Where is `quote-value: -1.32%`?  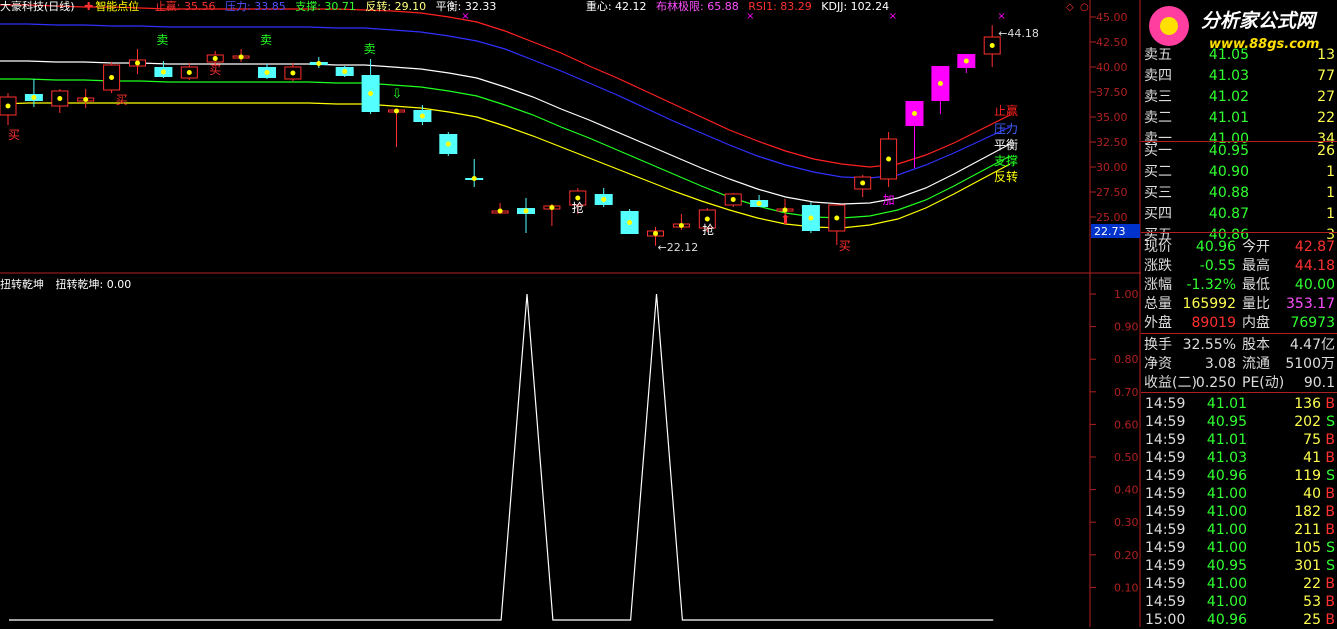 quote-value: -1.32% is located at coordinates (1211, 285).